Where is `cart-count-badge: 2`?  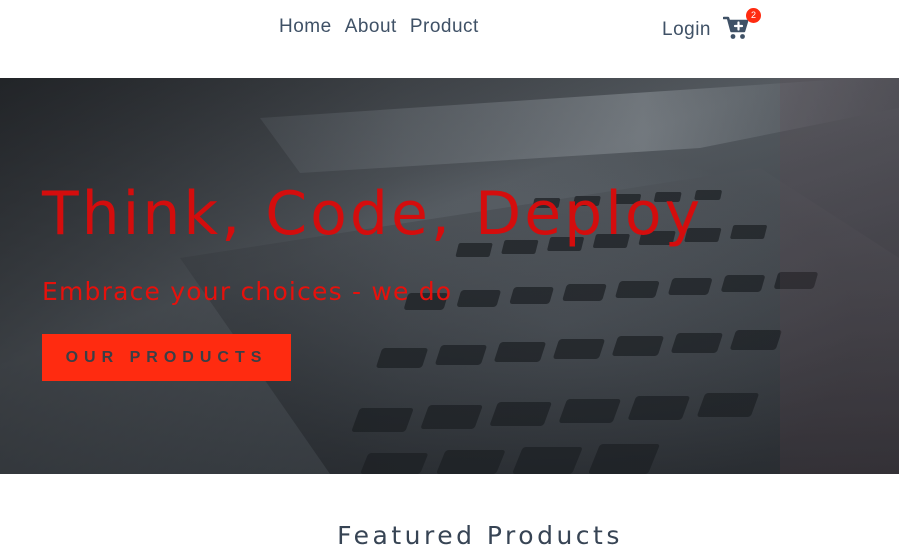 cart-count-badge: 2 is located at coordinates (753, 15).